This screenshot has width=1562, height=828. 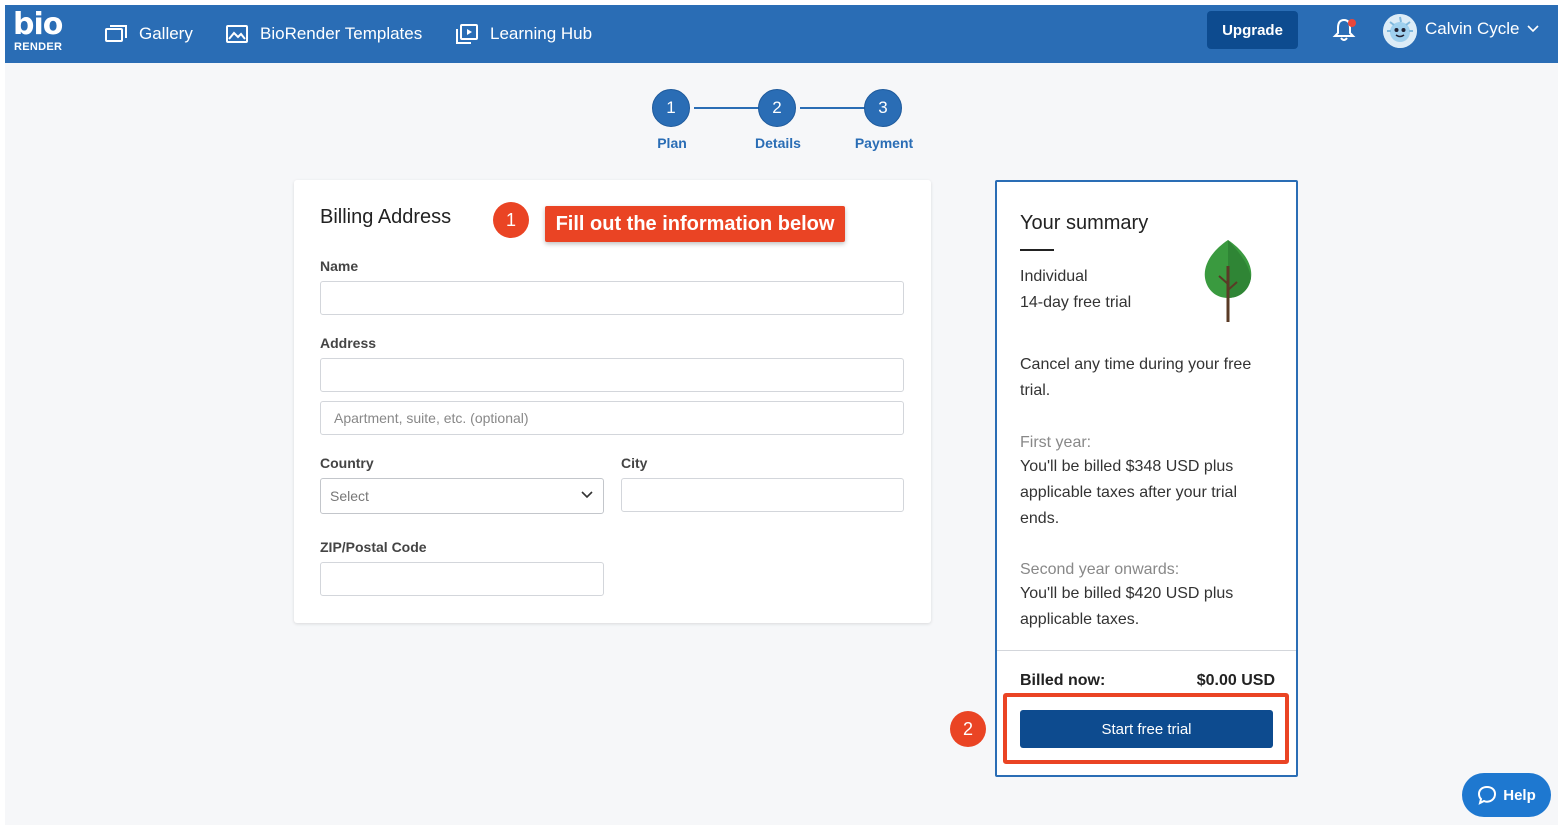 I want to click on summary-divider, so click(x=1146, y=650).